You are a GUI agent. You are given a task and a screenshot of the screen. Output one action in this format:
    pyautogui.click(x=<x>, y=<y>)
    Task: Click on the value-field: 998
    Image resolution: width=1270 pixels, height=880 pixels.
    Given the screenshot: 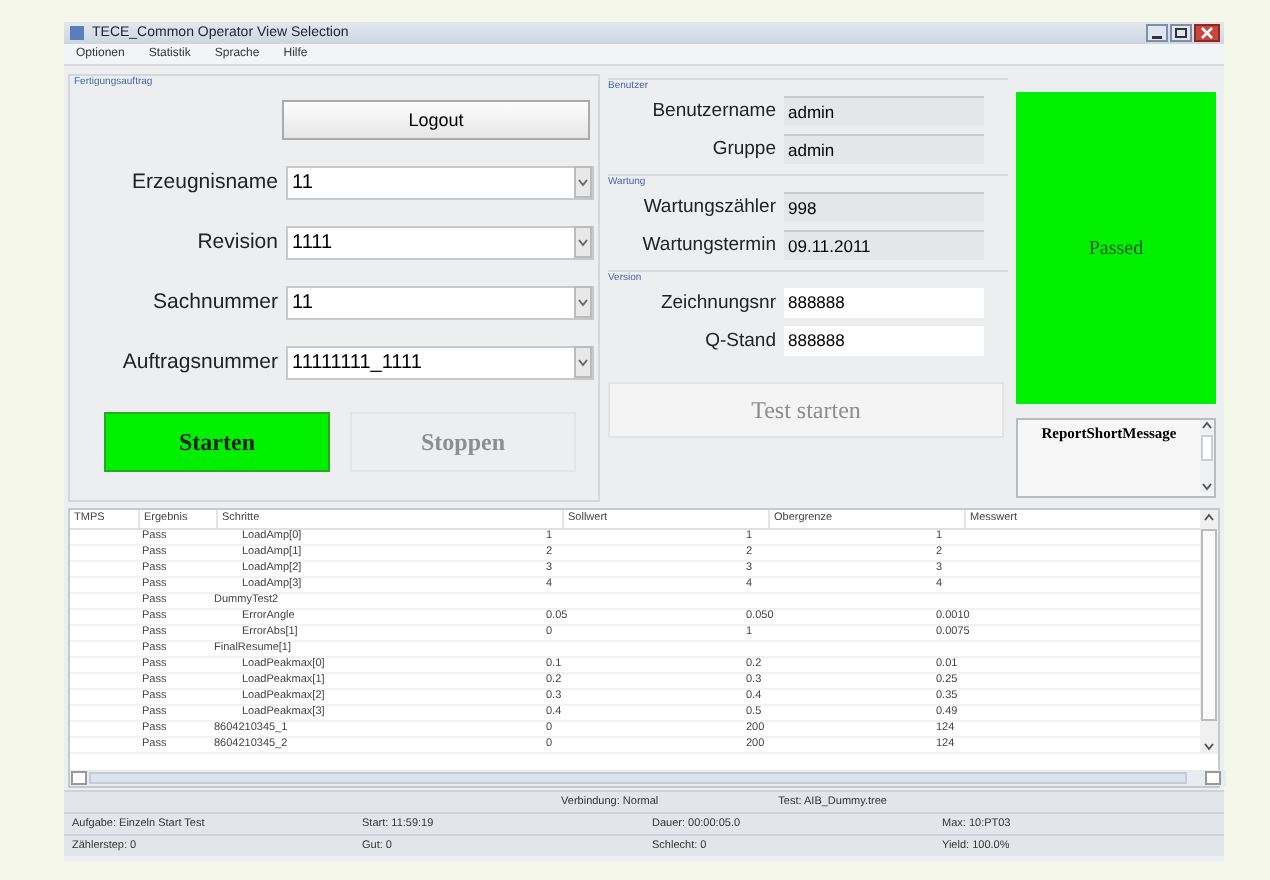 What is the action you would take?
    pyautogui.click(x=884, y=207)
    